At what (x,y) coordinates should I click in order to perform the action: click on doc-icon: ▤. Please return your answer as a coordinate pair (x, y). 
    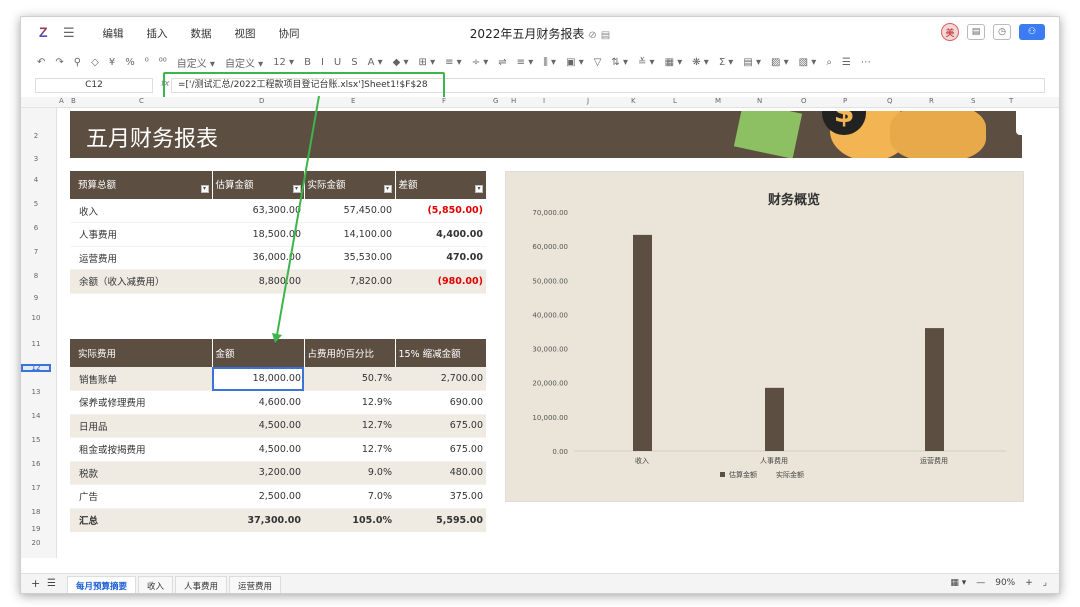
    Looking at the image, I should click on (605, 35).